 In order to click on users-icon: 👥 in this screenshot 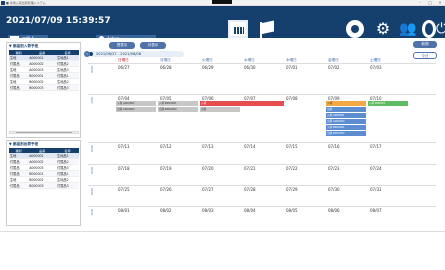, I will do `click(408, 29)`.